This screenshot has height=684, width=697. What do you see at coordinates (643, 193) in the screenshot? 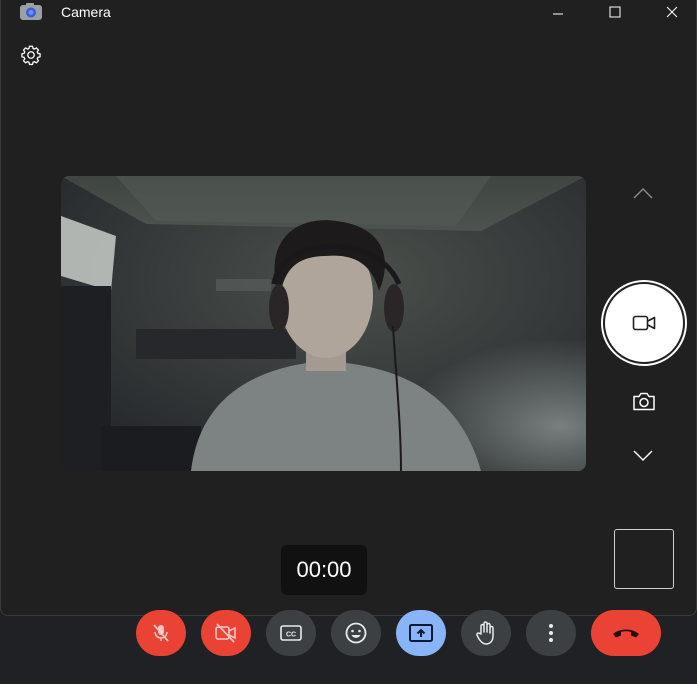
I see `chevron-up-icon` at bounding box center [643, 193].